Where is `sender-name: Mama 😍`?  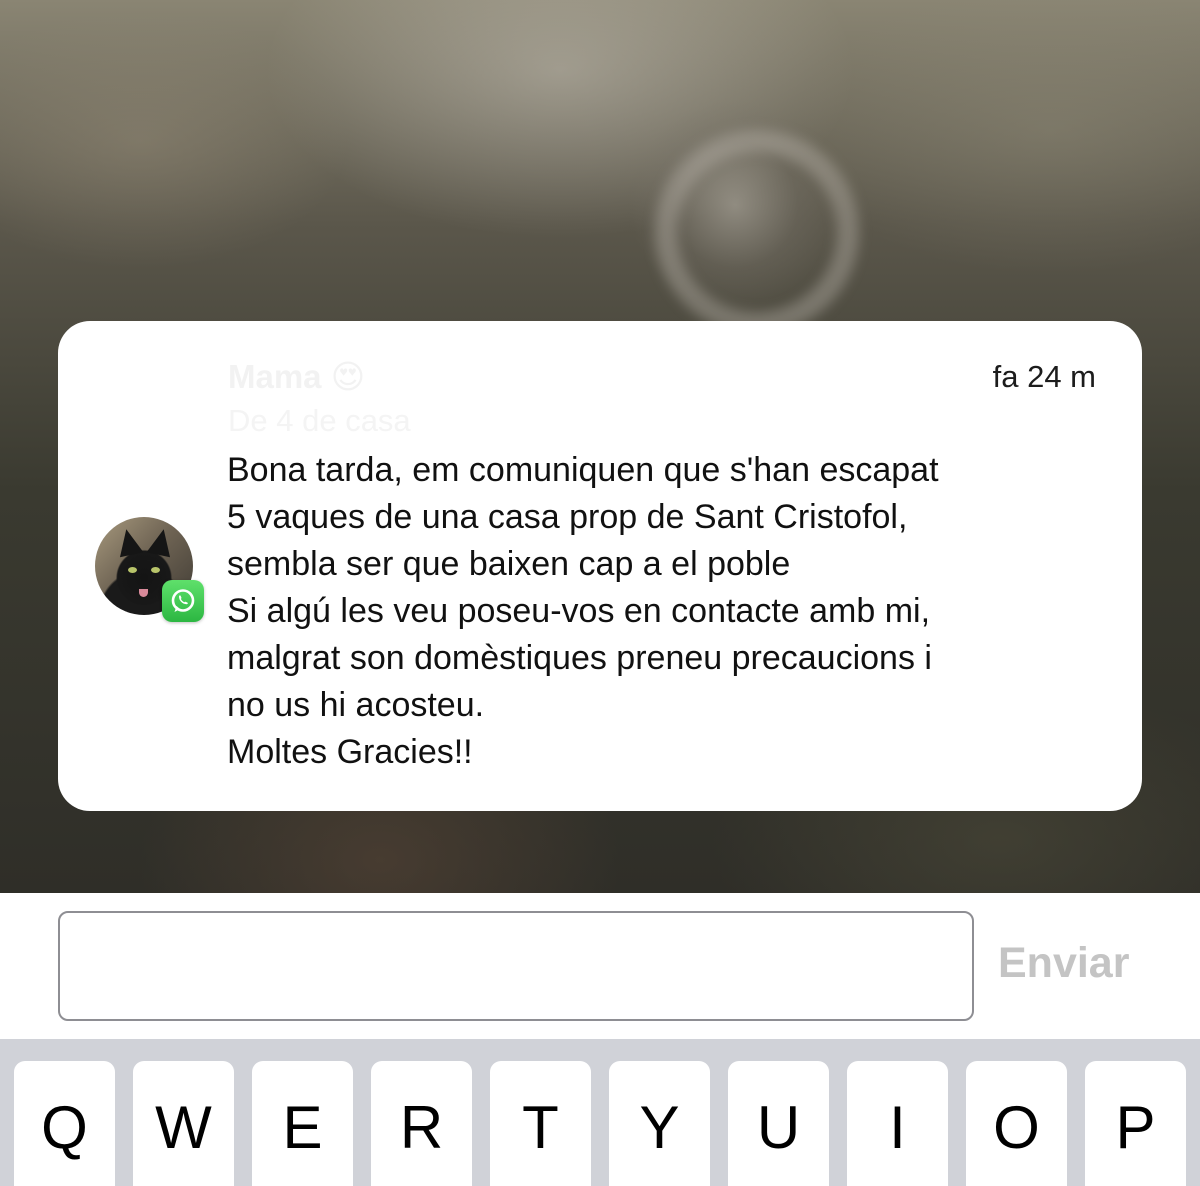 sender-name: Mama 😍 is located at coordinates (297, 376).